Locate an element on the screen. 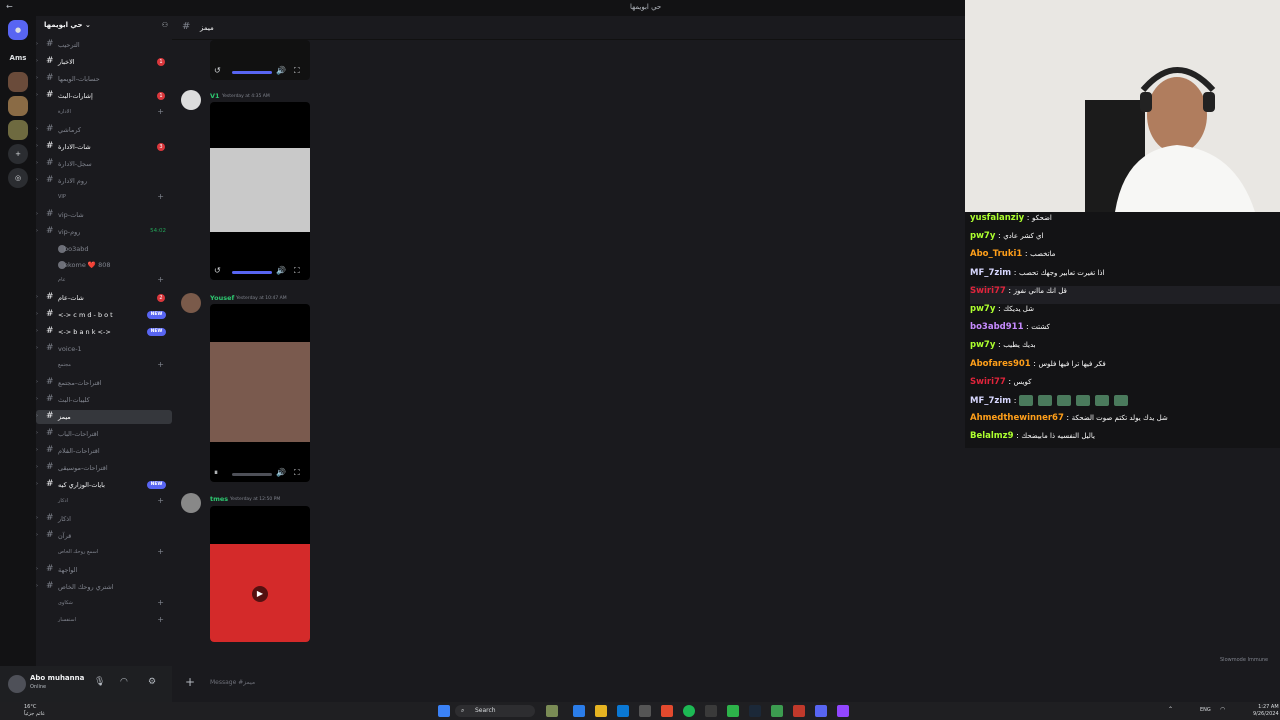  channel-item: › # الواجهة is located at coordinates (104, 570).